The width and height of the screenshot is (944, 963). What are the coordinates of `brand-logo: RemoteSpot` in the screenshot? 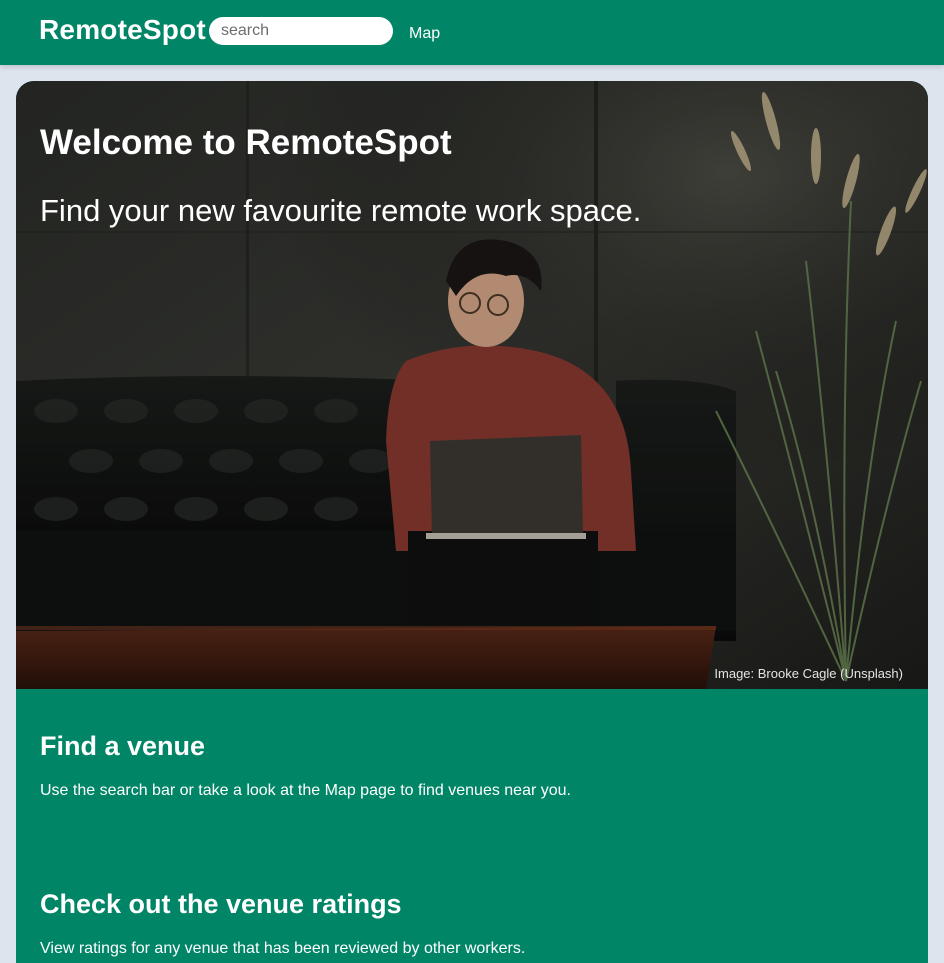 It's located at (122, 30).